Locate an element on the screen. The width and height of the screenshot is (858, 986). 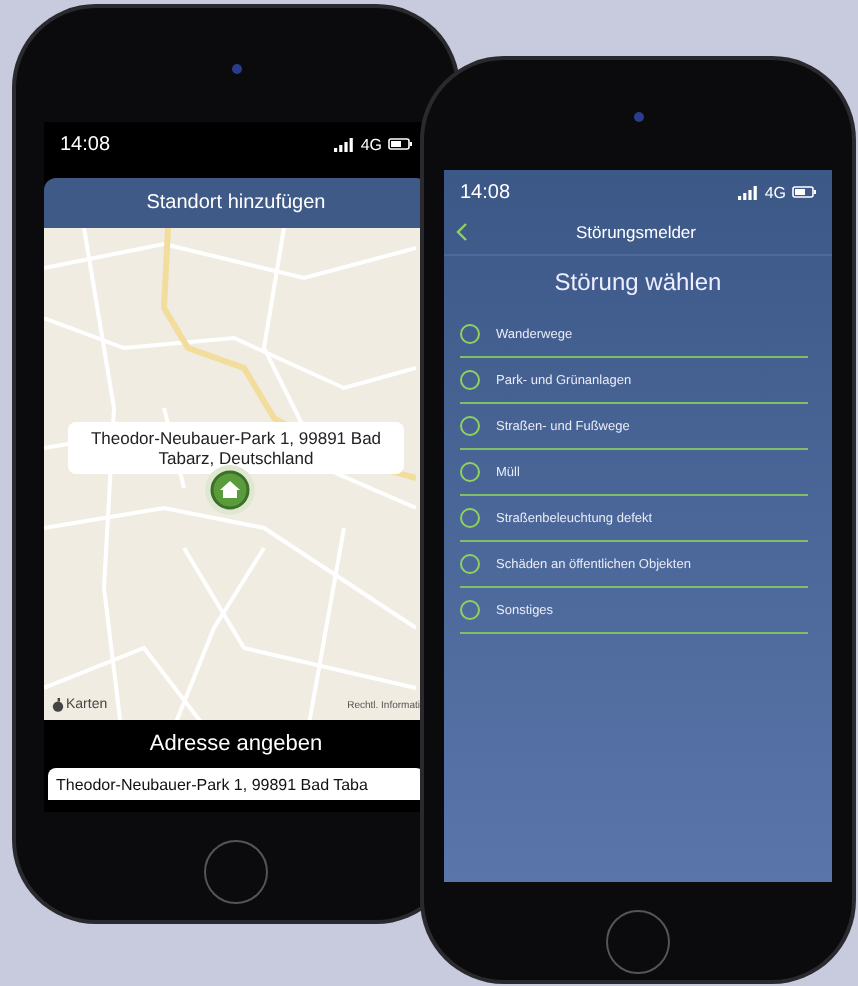
back-icon is located at coordinates (462, 232).